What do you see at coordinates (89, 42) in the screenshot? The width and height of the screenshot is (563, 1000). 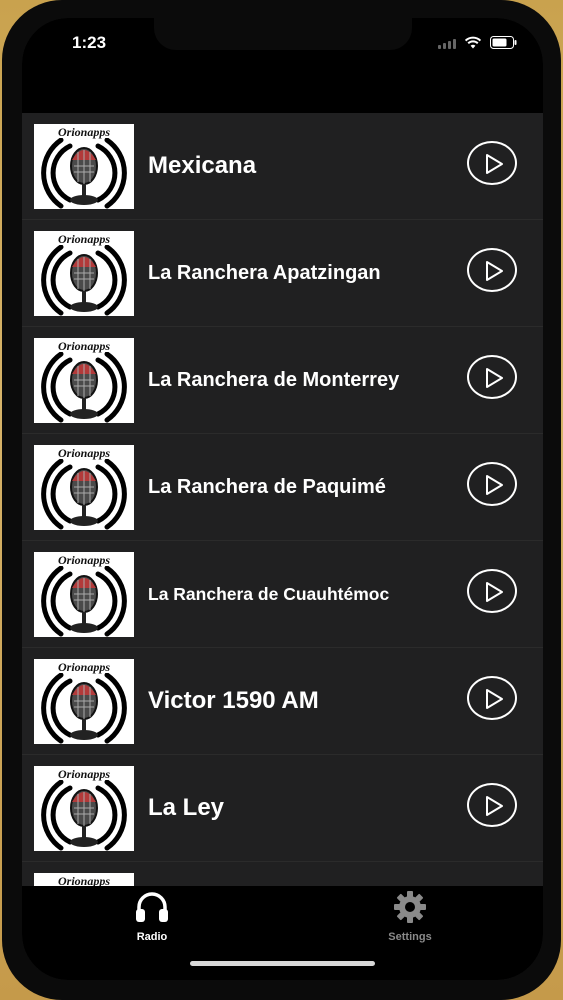 I see `status-time: 1:23` at bounding box center [89, 42].